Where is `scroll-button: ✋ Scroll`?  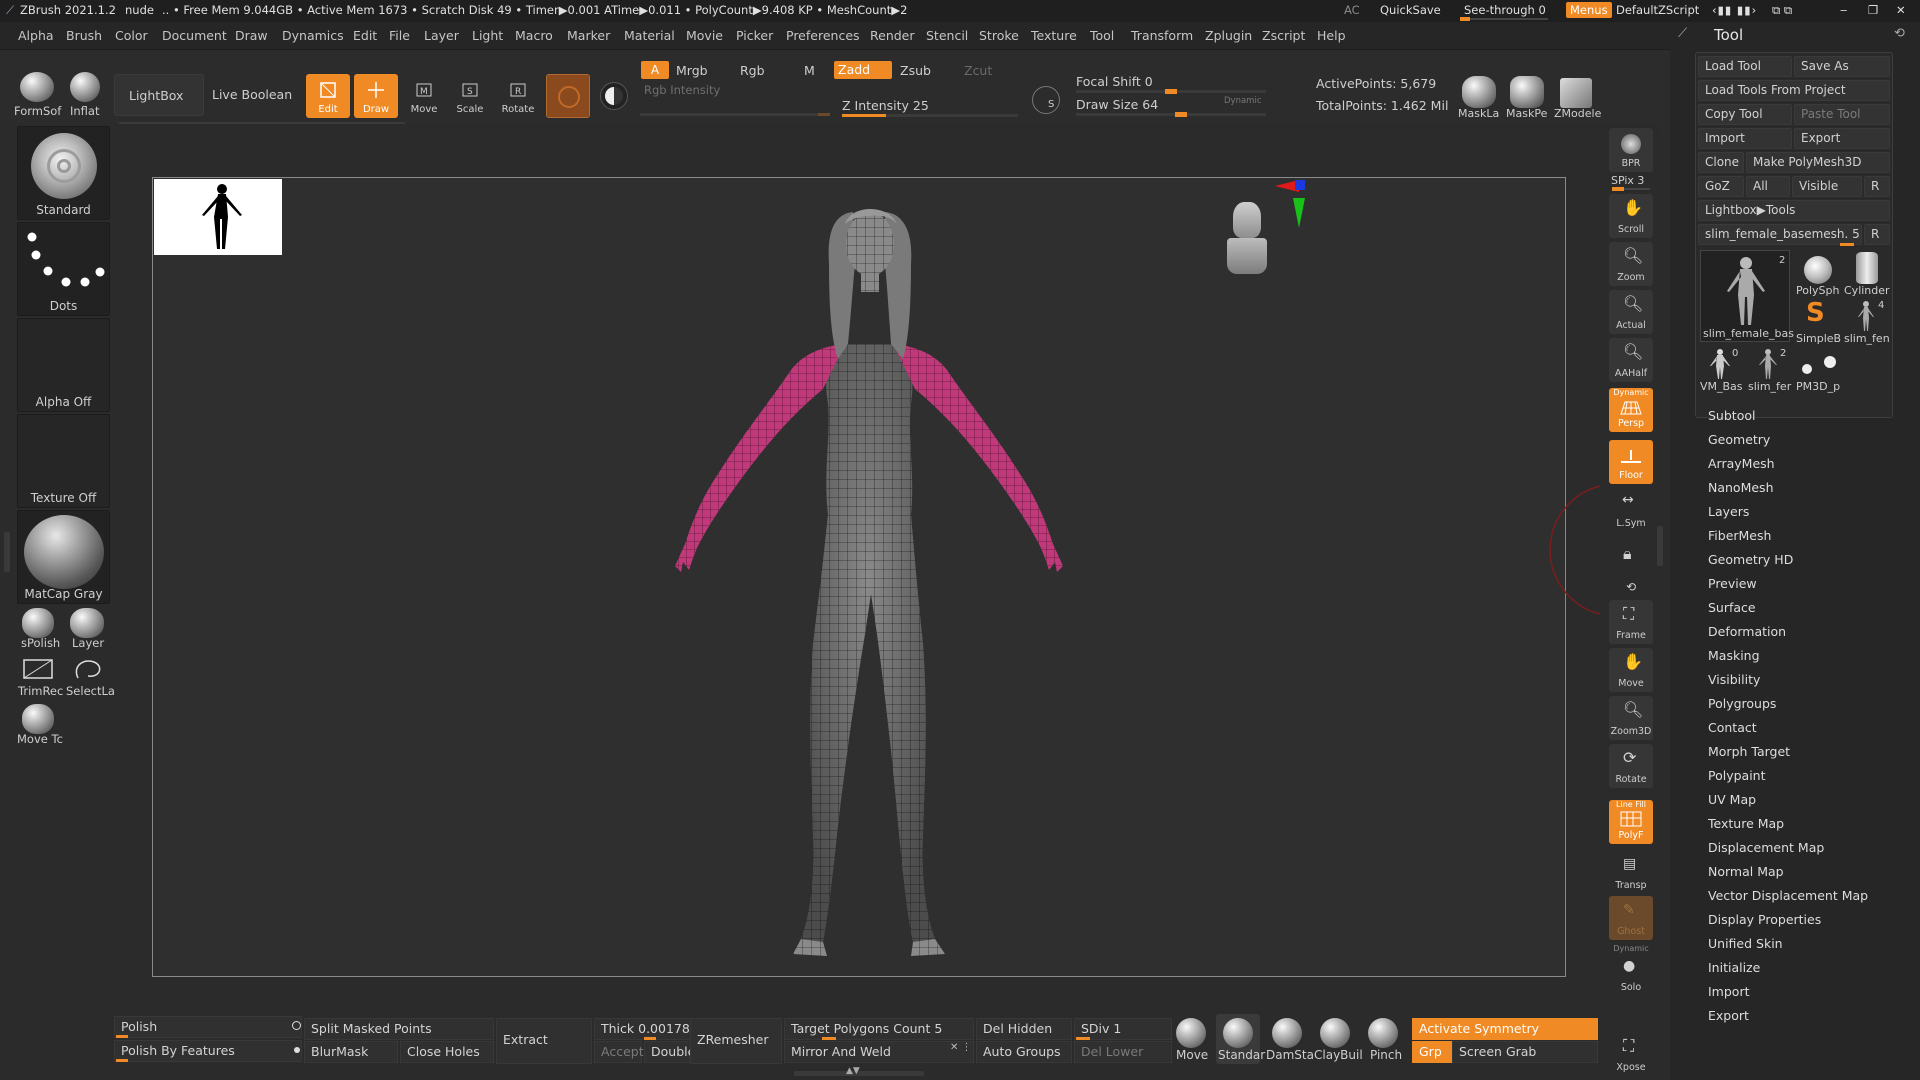
scroll-button: ✋ Scroll is located at coordinates (1631, 216).